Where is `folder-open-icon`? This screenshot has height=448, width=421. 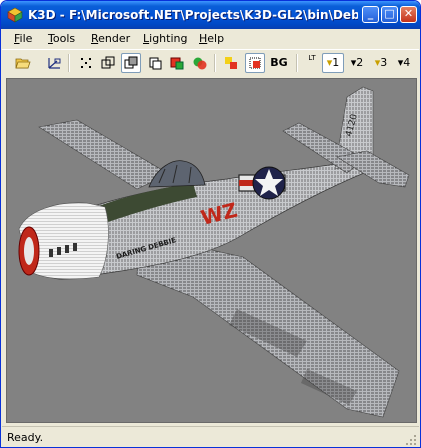 folder-open-icon is located at coordinates (23, 63).